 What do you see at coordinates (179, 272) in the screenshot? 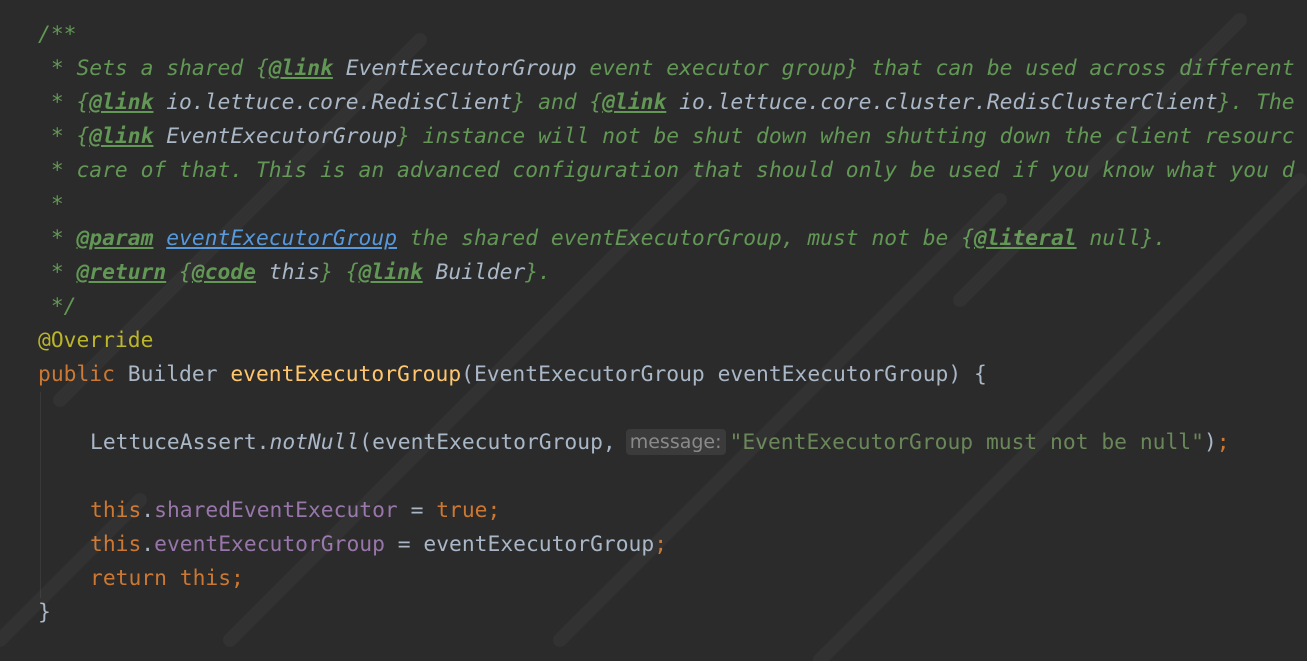
I see `doc-text: {` at bounding box center [179, 272].